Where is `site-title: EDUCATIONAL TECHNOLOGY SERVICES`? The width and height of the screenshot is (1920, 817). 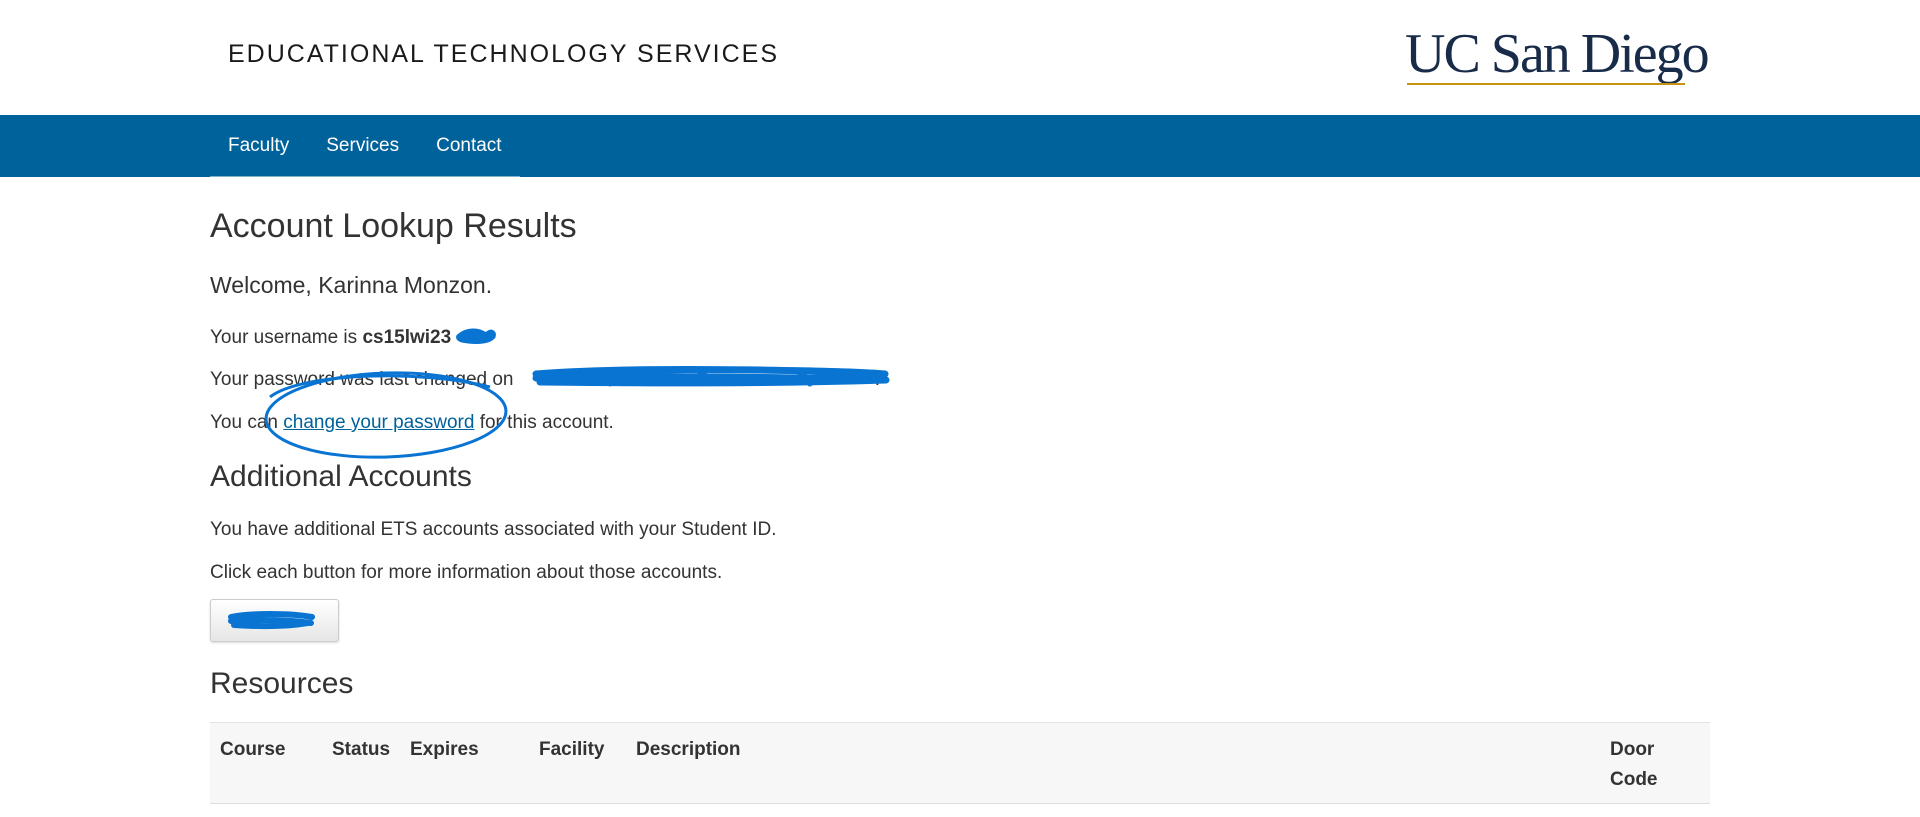
site-title: EDUCATIONAL TECHNOLOGY SERVICES is located at coordinates (503, 54).